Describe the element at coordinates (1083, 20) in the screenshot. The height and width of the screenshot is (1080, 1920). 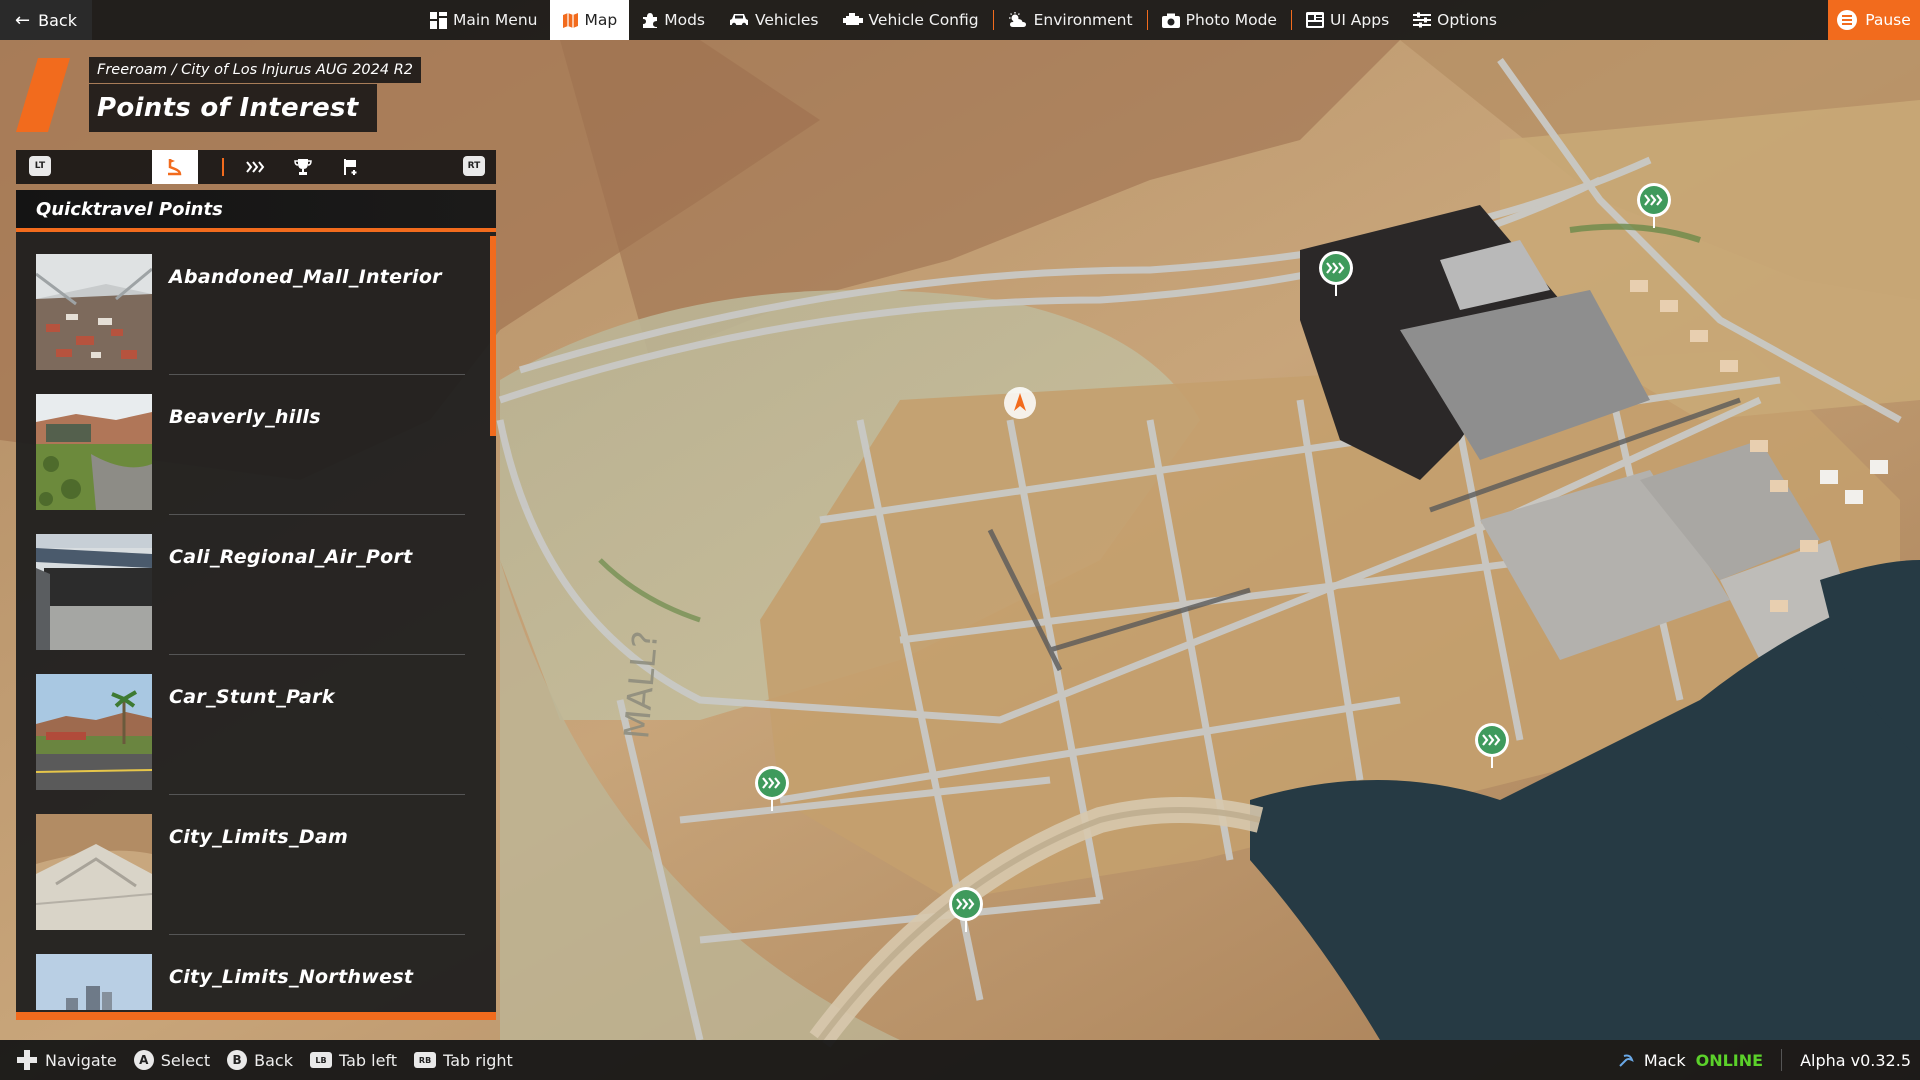
I see `nav-label: Environment` at that location.